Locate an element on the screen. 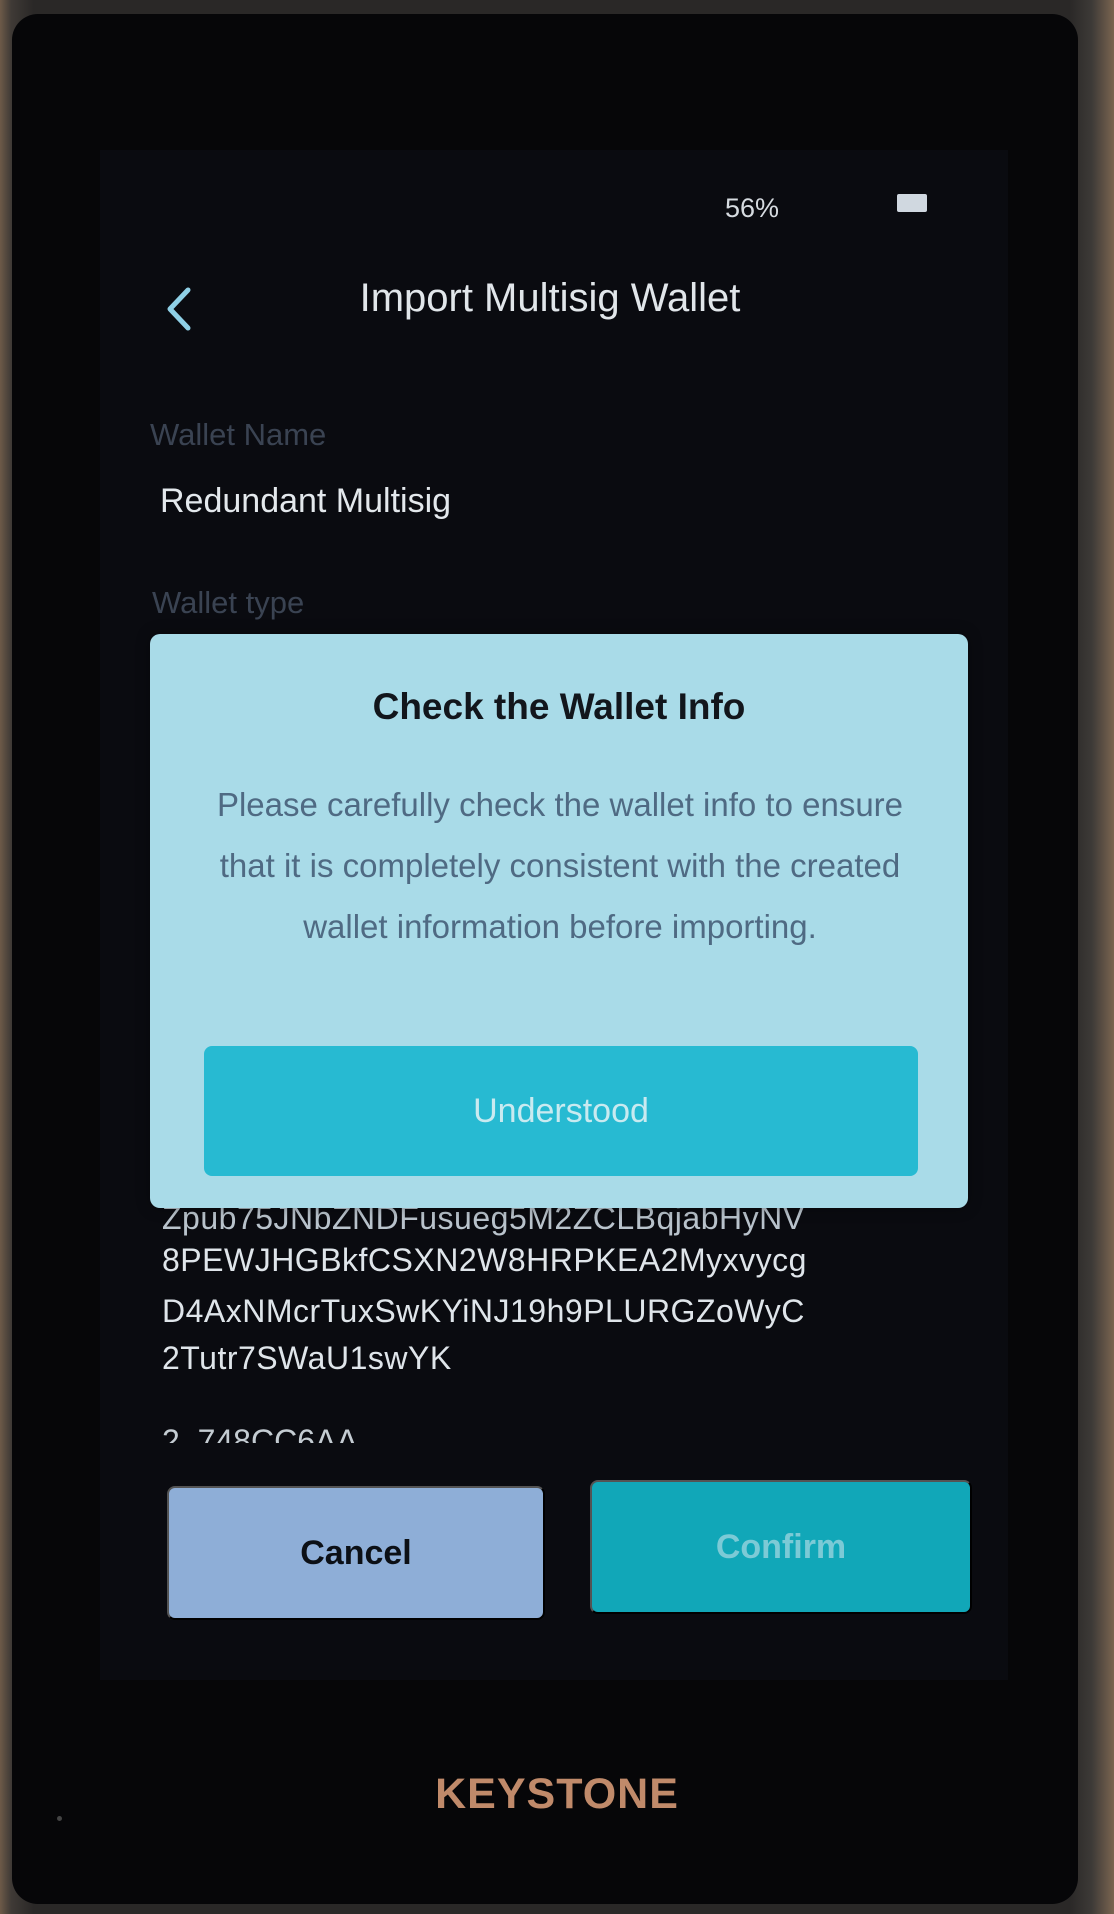 Image resolution: width=1114 pixels, height=1914 pixels. fingerprint-partial: 2. 748CC6AA is located at coordinates (260, 1434).